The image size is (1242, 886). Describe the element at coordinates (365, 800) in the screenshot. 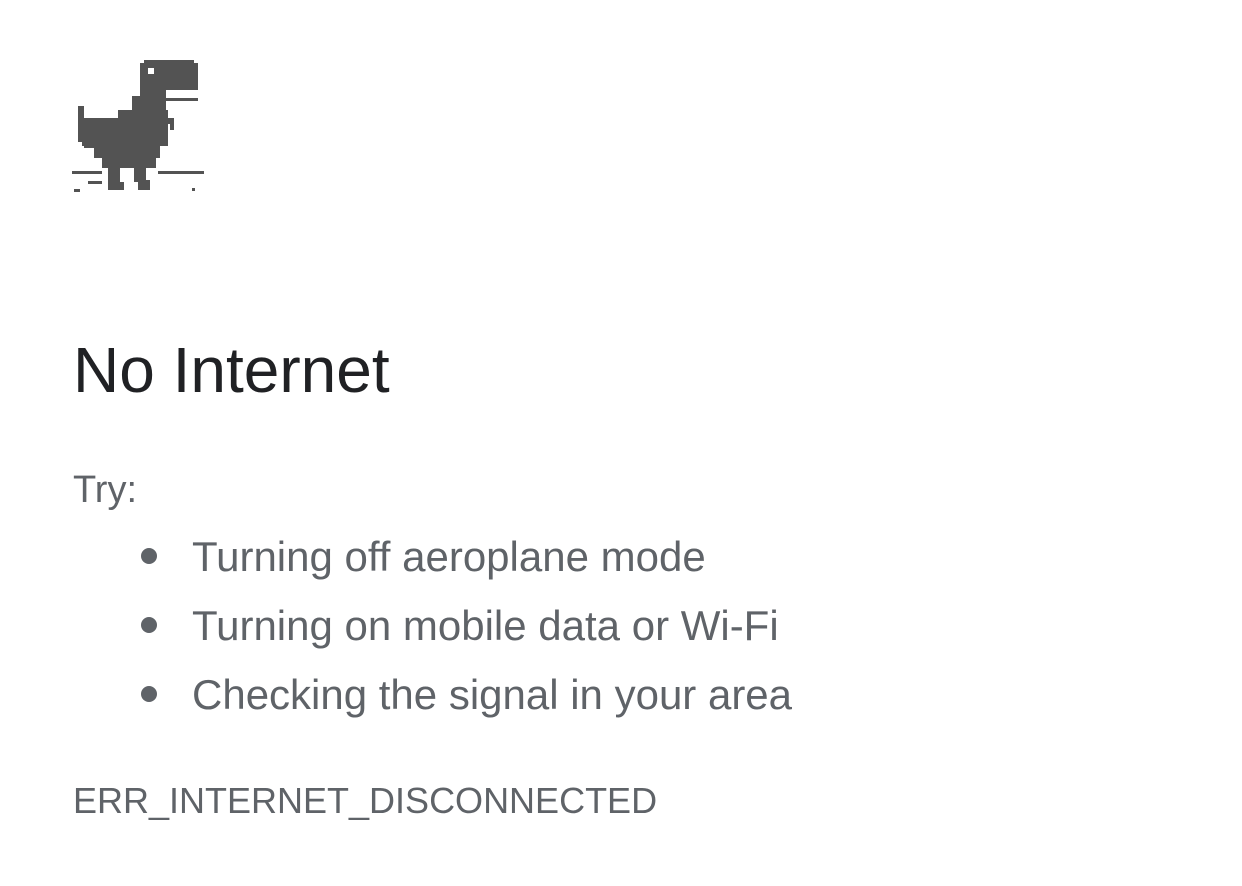

I see `error-code: ERR_INTERNET_DISCONNECTED` at that location.